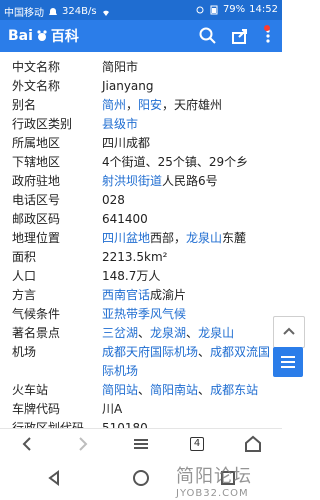 This screenshot has width=320, height=500. Describe the element at coordinates (150, 352) in the screenshot. I see `info-link: 成都天府国际机场` at that location.